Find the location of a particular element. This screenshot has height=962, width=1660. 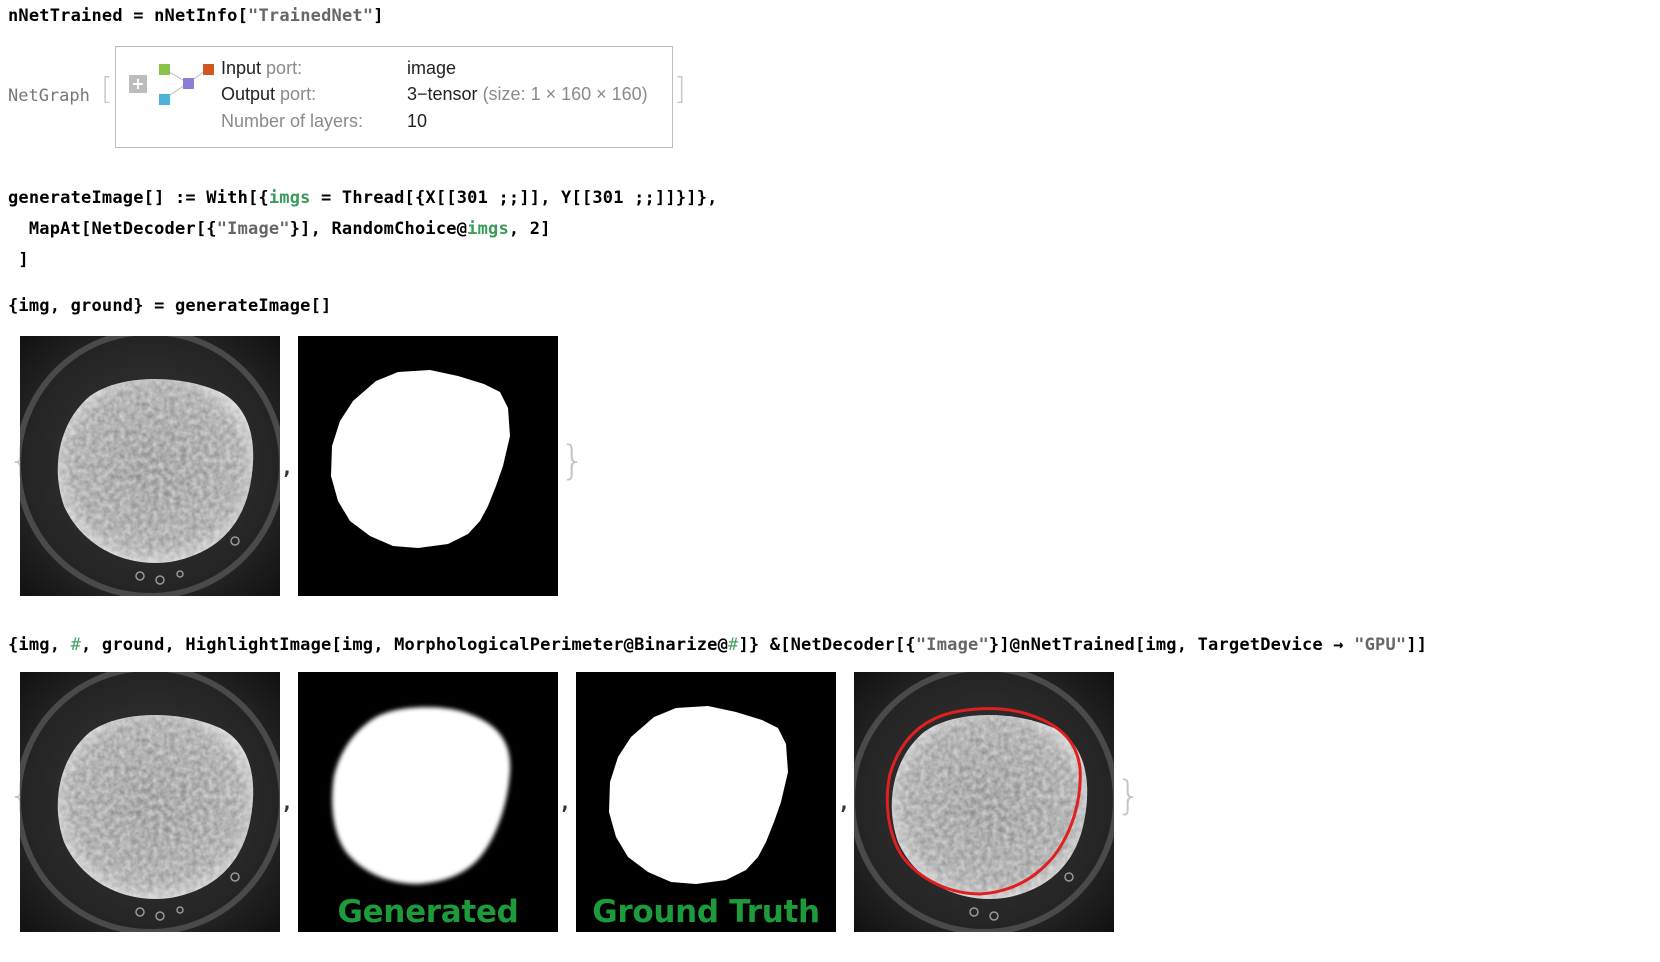

expand-icon: + is located at coordinates (138, 84).